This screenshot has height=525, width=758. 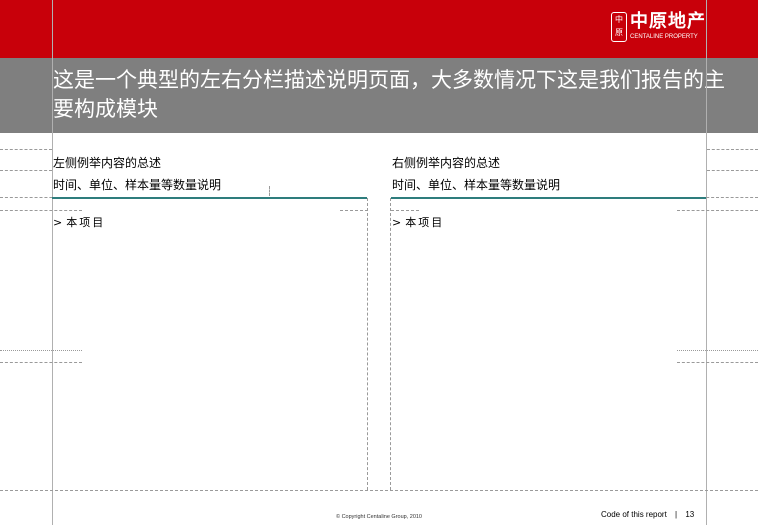 What do you see at coordinates (690, 514) in the screenshot?
I see `page-number: 13` at bounding box center [690, 514].